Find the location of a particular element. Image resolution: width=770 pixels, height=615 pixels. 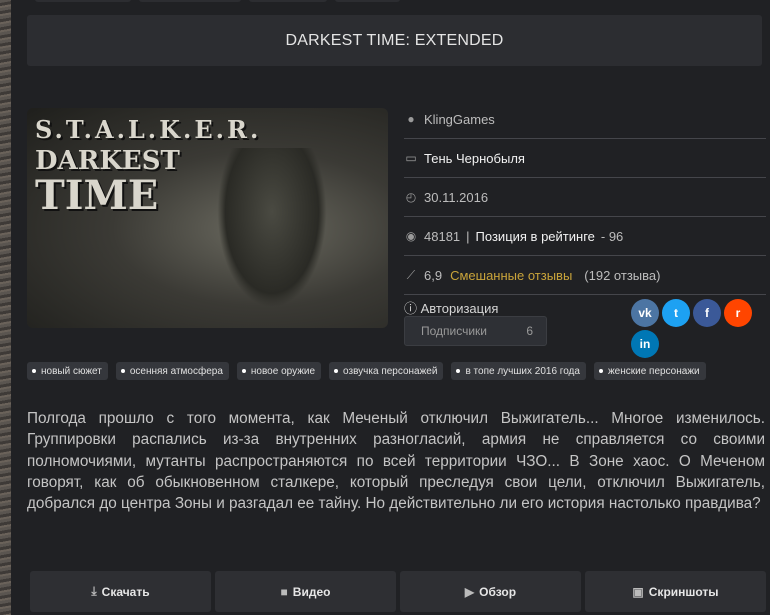

page-title: DARKEST TIME: EXTENDED is located at coordinates (394, 40).